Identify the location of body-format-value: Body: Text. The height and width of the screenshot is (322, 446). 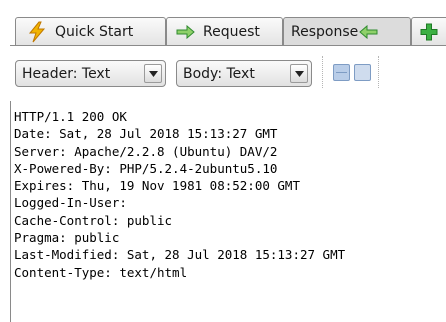
(219, 73).